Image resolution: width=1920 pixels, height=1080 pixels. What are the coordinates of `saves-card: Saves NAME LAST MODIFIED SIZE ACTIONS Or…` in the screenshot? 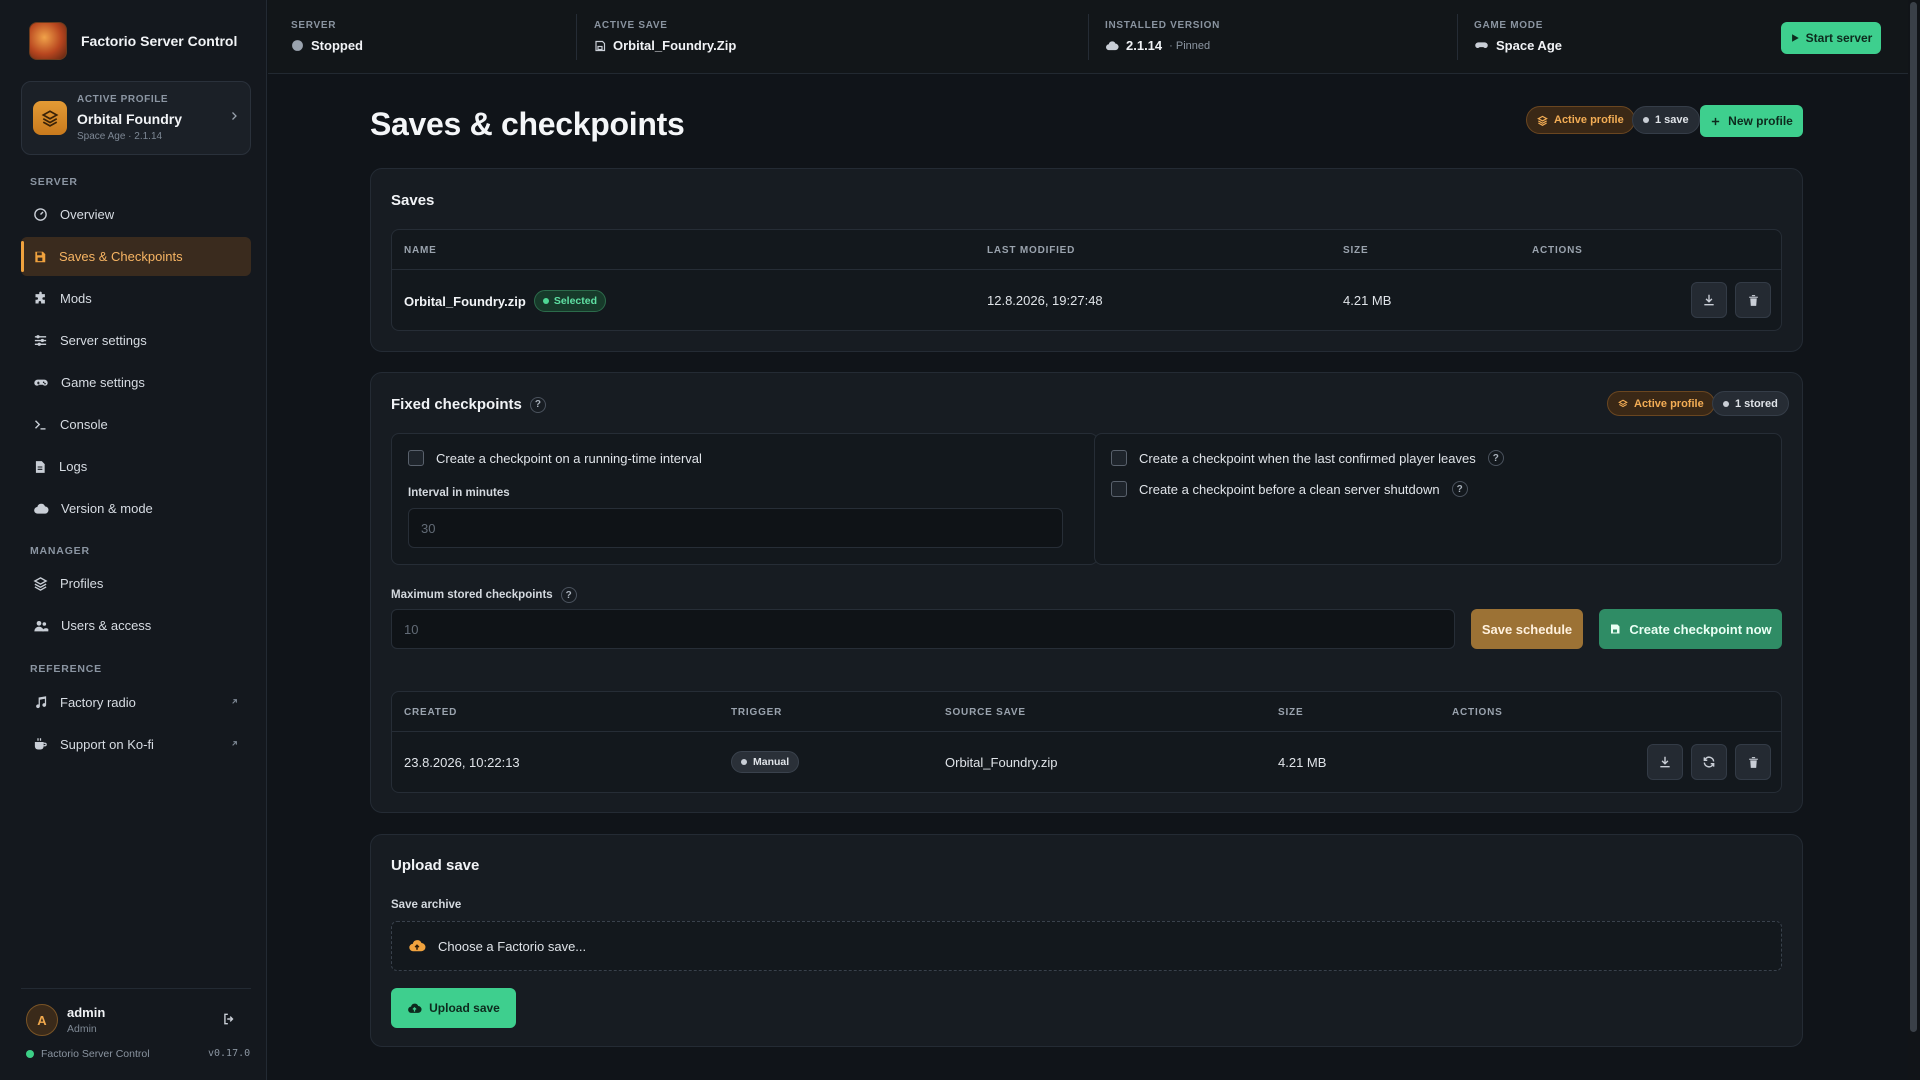 It's located at (1086, 260).